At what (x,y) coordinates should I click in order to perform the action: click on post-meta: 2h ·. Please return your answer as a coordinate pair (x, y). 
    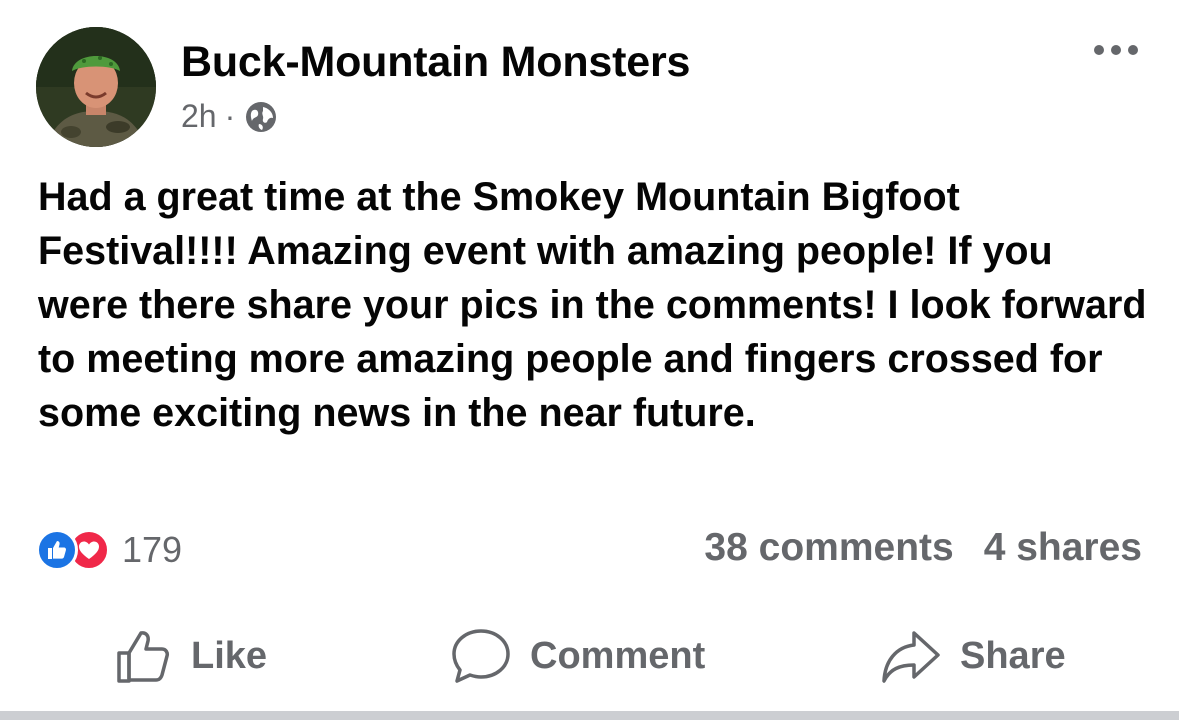
    Looking at the image, I should click on (230, 116).